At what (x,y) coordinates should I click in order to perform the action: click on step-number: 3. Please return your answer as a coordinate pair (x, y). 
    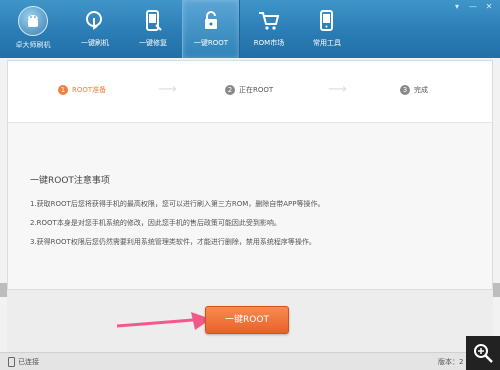
    Looking at the image, I should click on (405, 90).